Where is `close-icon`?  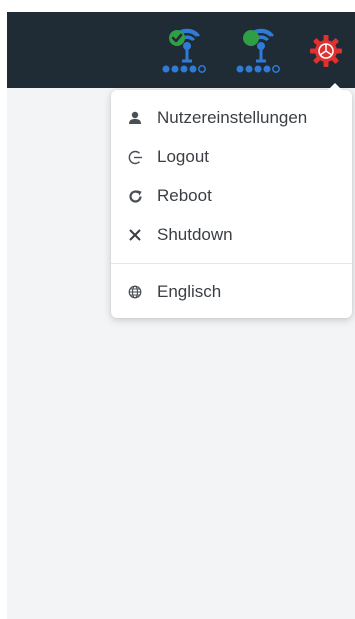
close-icon is located at coordinates (135, 235).